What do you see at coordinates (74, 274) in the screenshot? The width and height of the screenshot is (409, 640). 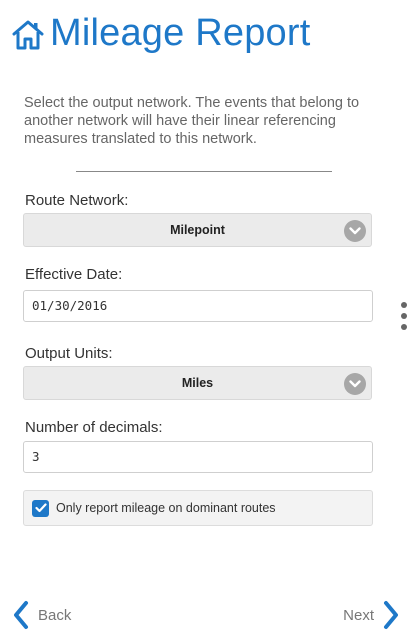 I see `effective-date-label: Effective Date:` at bounding box center [74, 274].